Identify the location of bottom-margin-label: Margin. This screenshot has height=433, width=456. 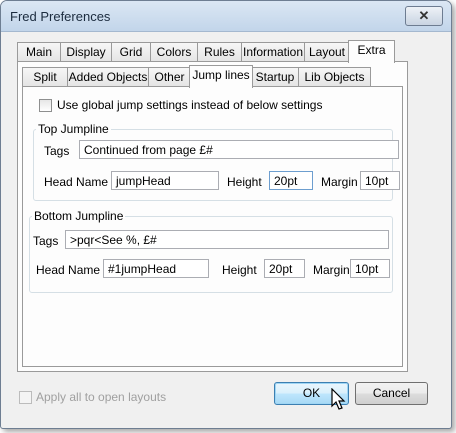
(331, 270).